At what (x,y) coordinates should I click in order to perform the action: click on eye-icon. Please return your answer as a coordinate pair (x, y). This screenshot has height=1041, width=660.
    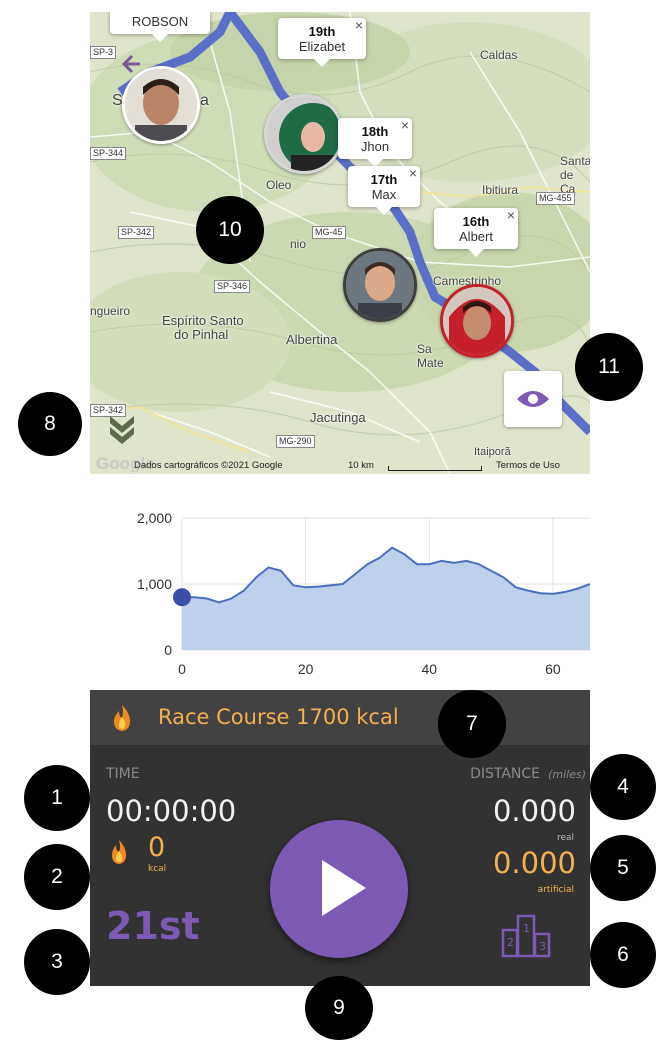
    Looking at the image, I should click on (533, 399).